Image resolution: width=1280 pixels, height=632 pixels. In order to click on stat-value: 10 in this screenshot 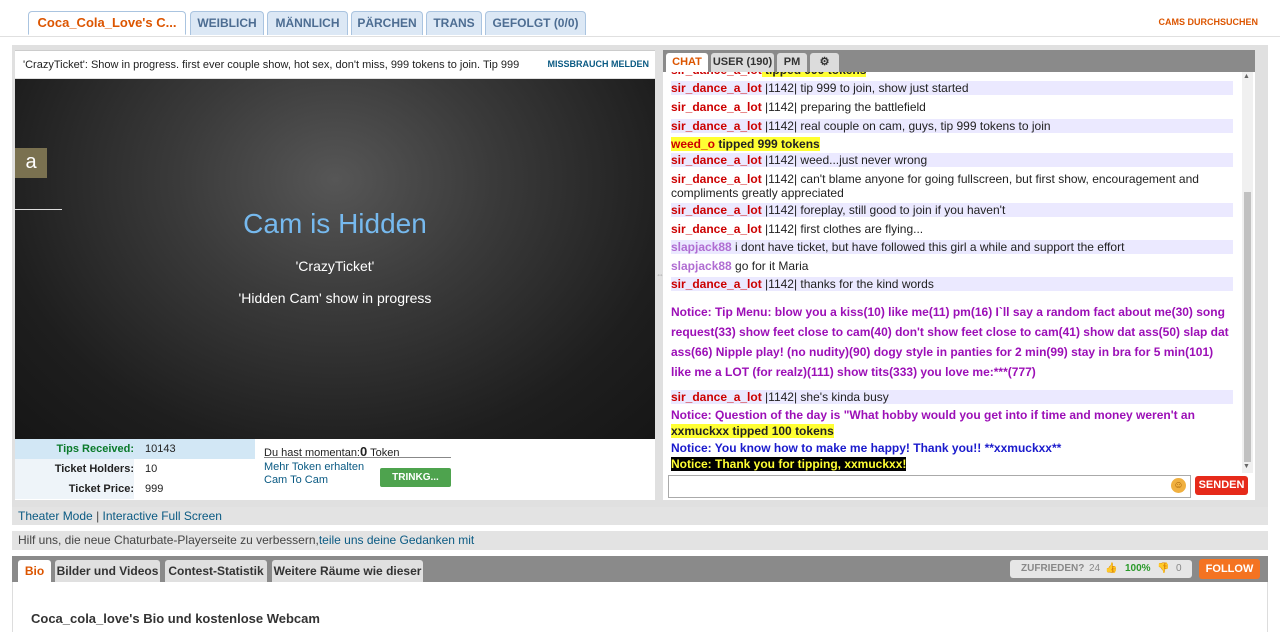, I will do `click(194, 469)`.